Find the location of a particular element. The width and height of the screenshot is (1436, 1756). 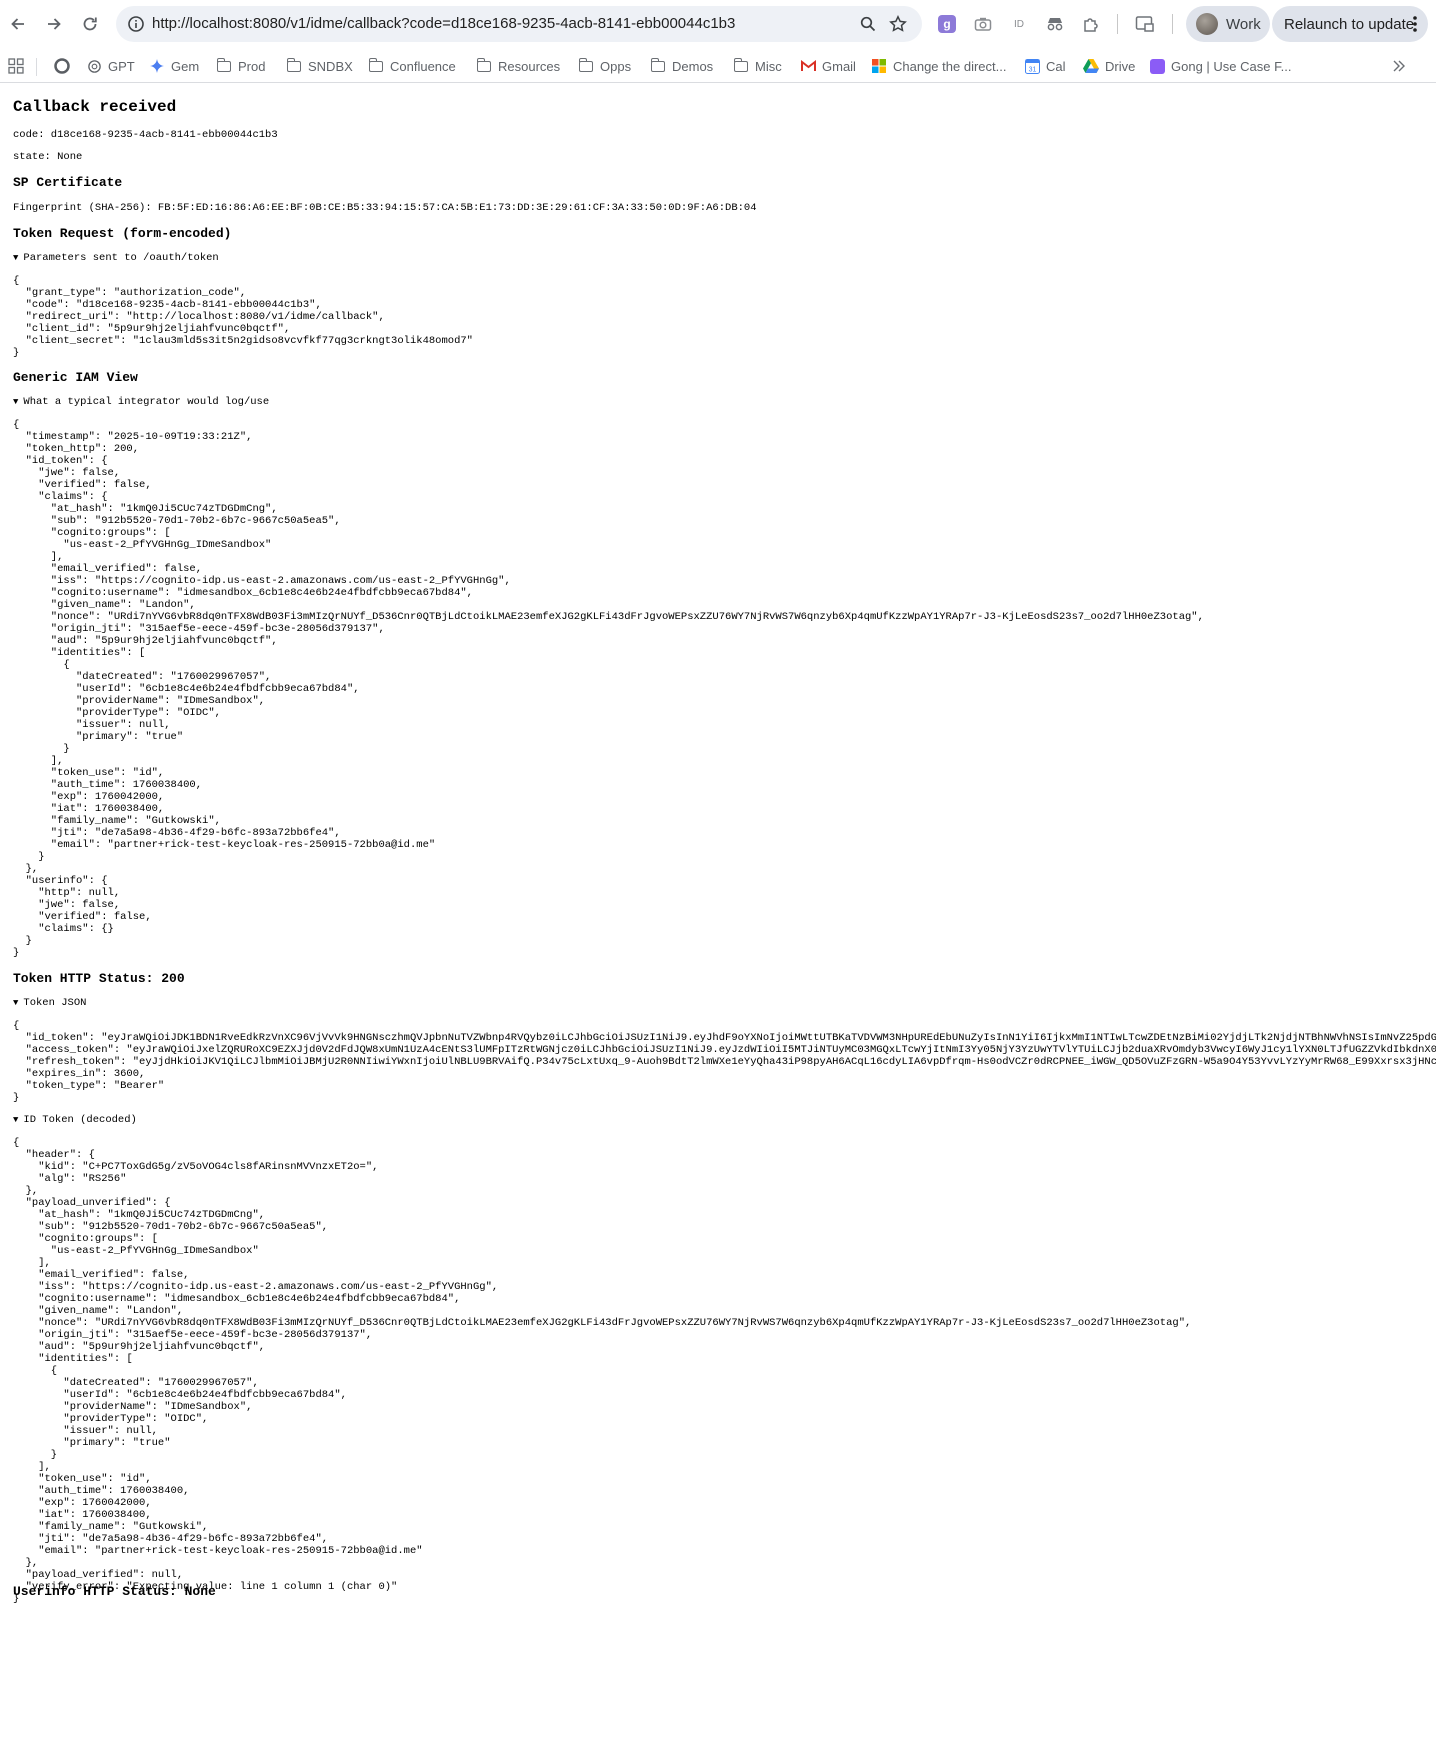

gmail-icon is located at coordinates (808, 66).